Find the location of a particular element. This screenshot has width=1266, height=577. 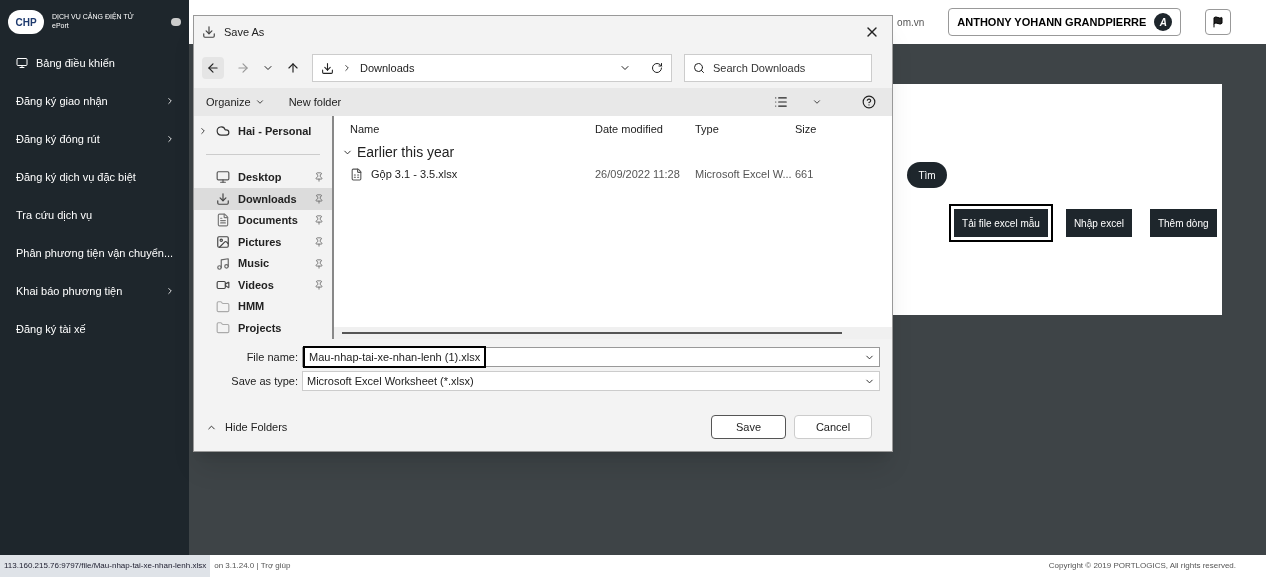

file-name-field: Mau-nhap-tai-xe-nhan-lenh (1).xlsx is located at coordinates (591, 357).